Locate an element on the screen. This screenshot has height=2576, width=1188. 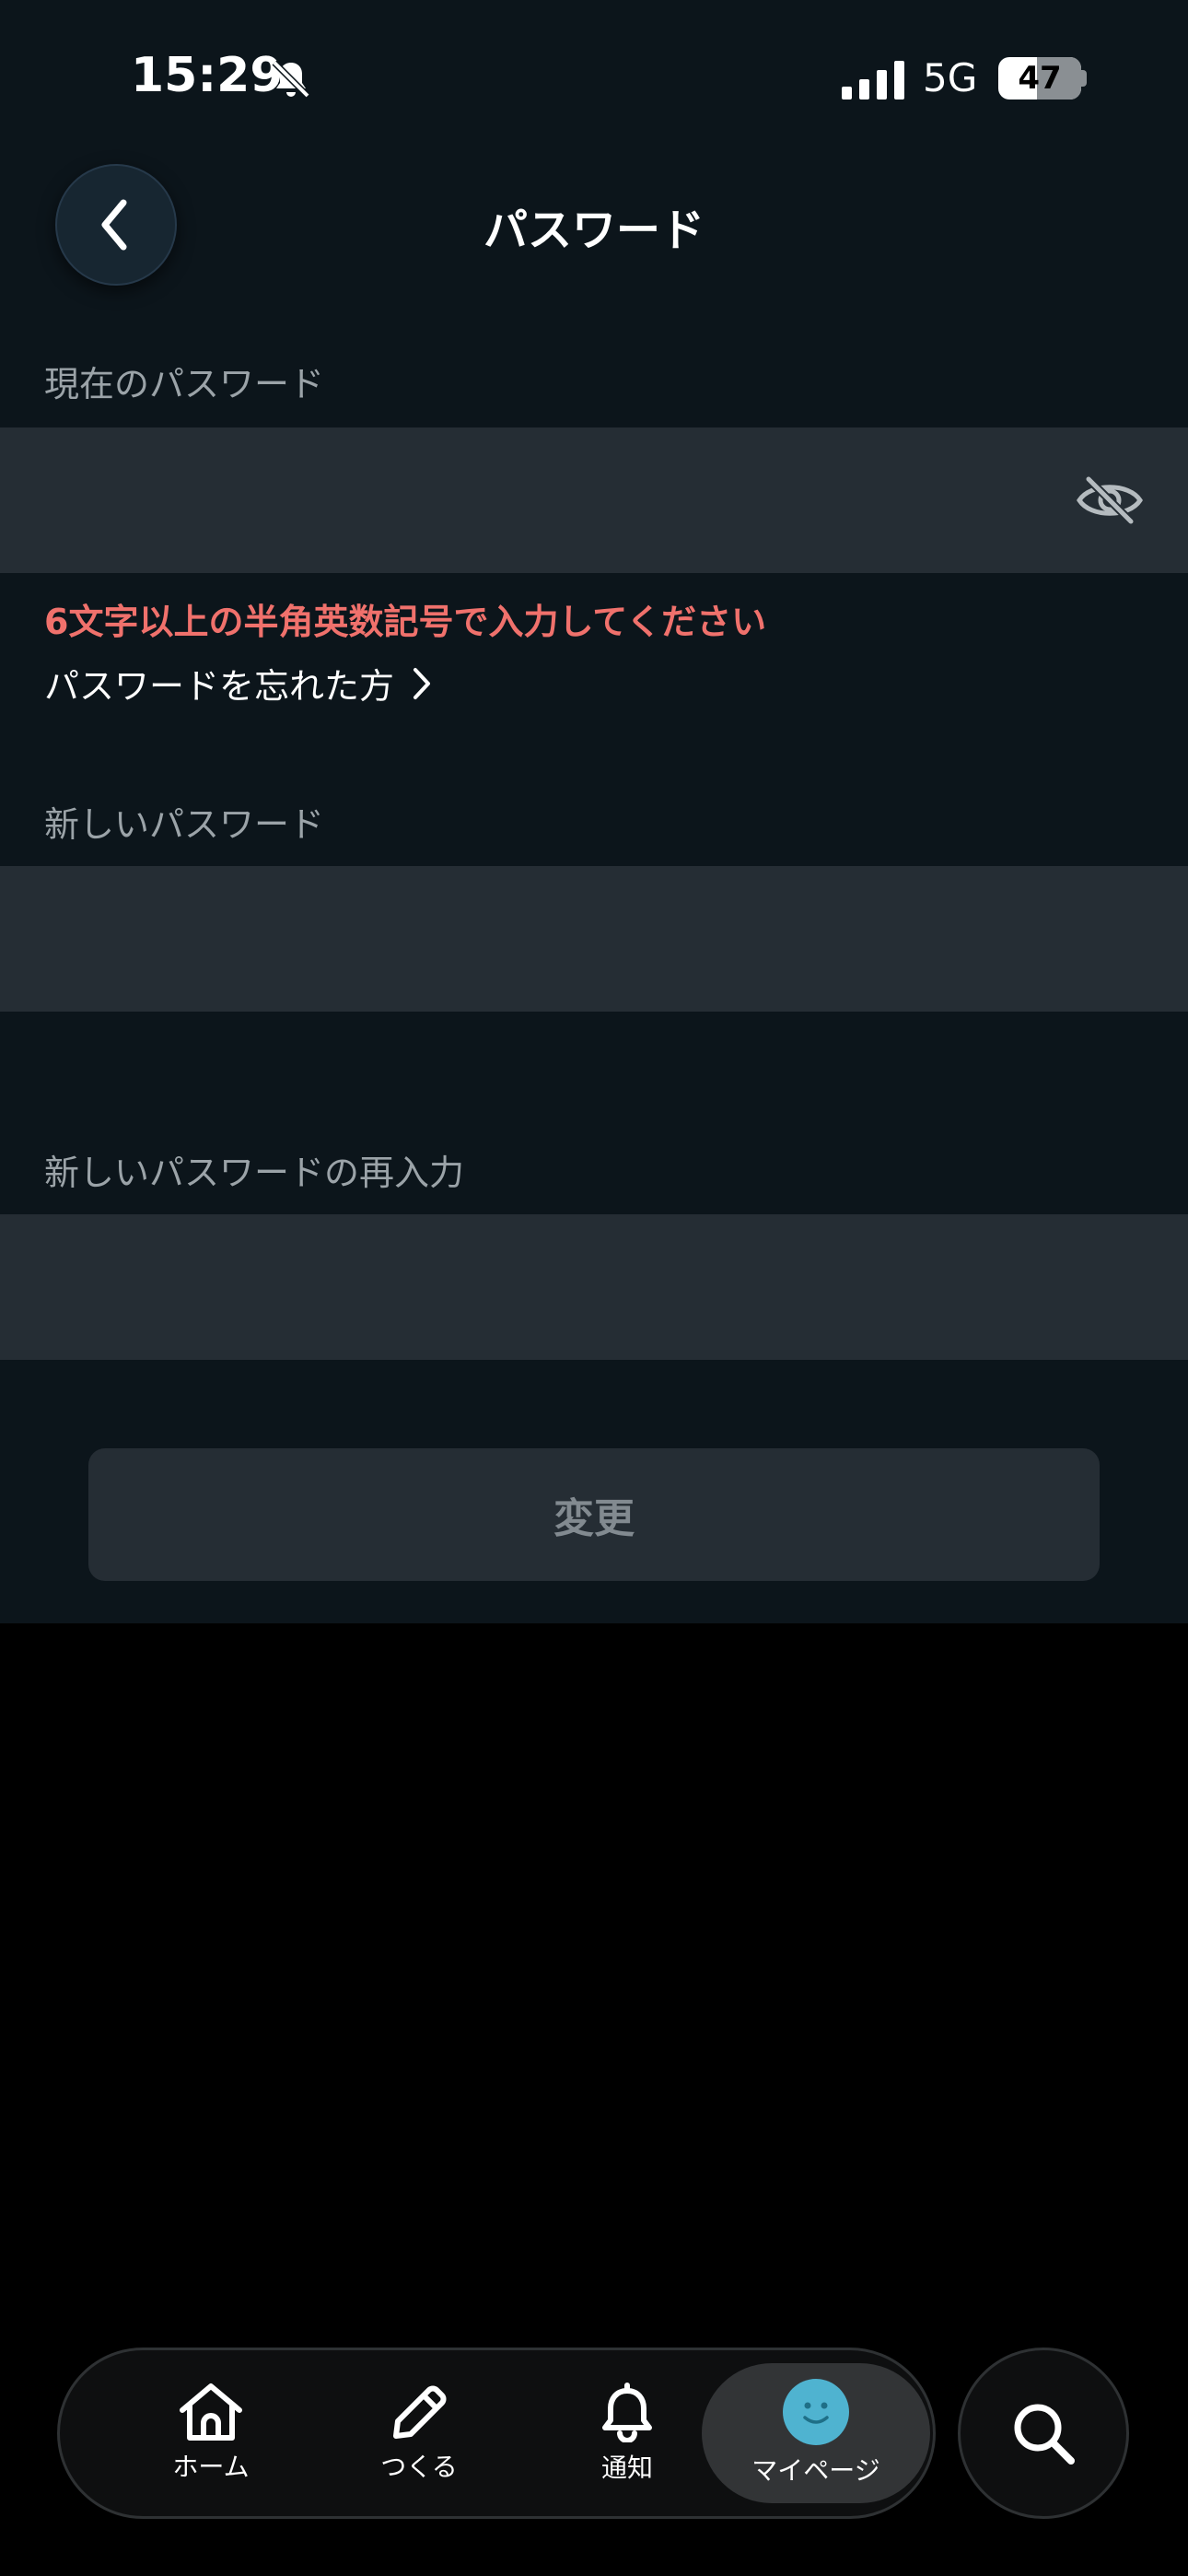
network-label: 5G is located at coordinates (951, 77).